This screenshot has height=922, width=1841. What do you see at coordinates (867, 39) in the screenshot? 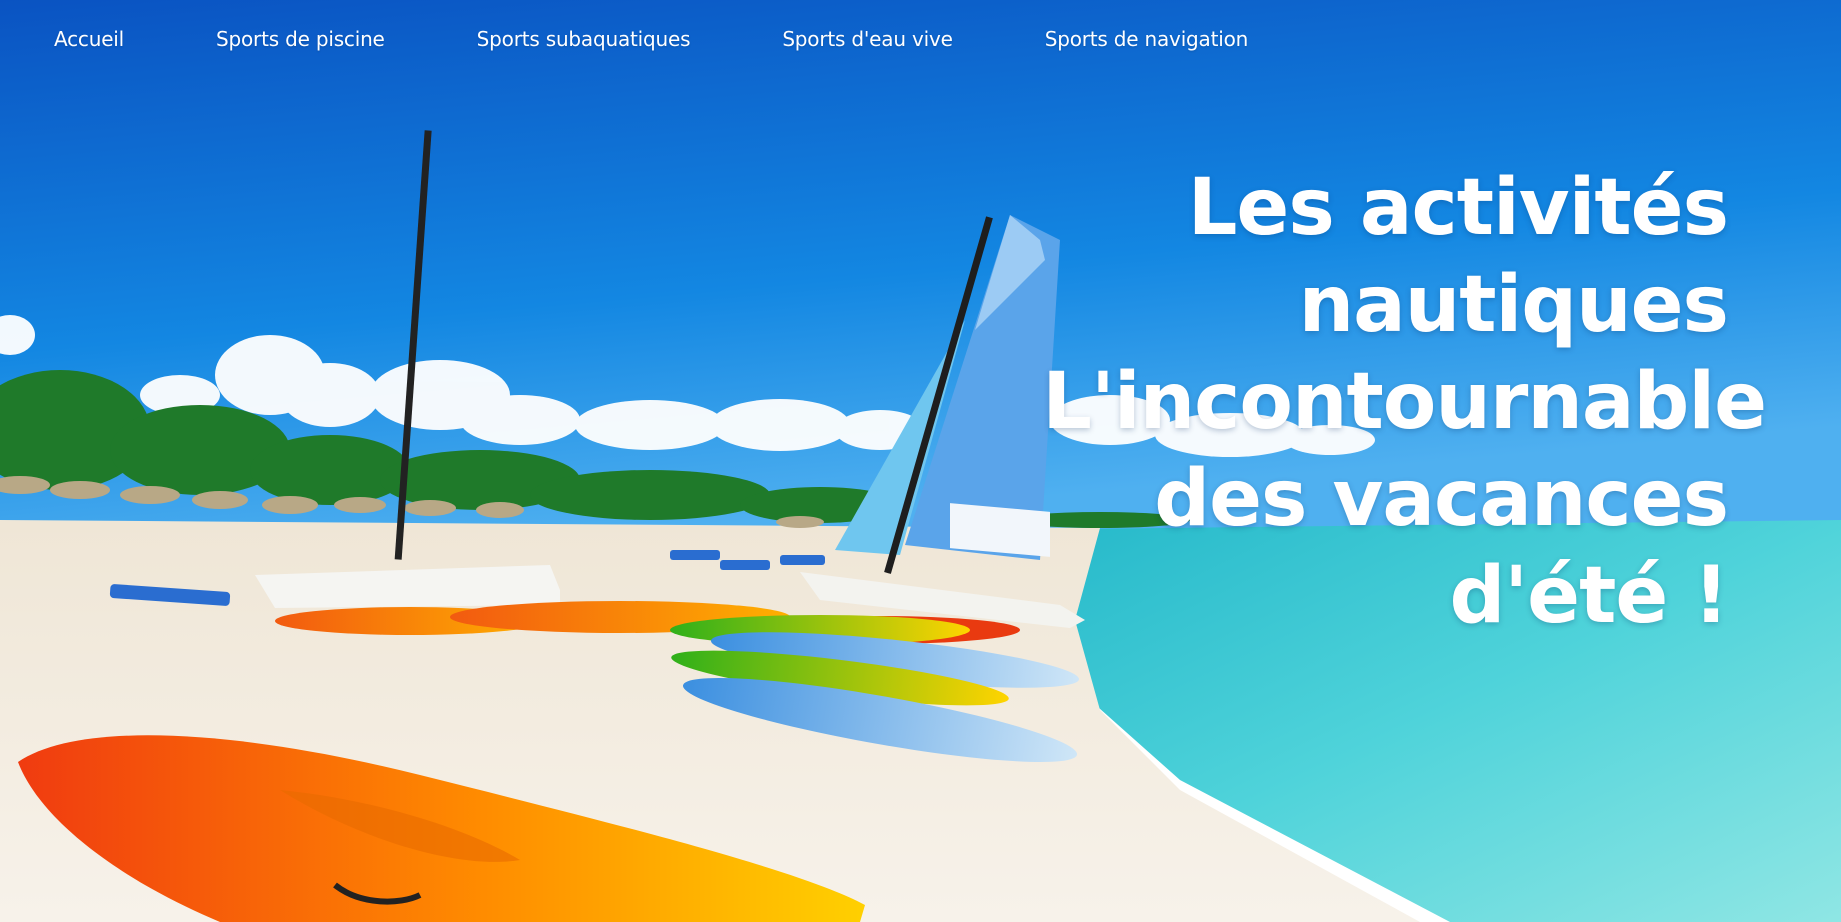
I see `nav-link-sports-d-eau-vive: Sports d'eau vive` at bounding box center [867, 39].